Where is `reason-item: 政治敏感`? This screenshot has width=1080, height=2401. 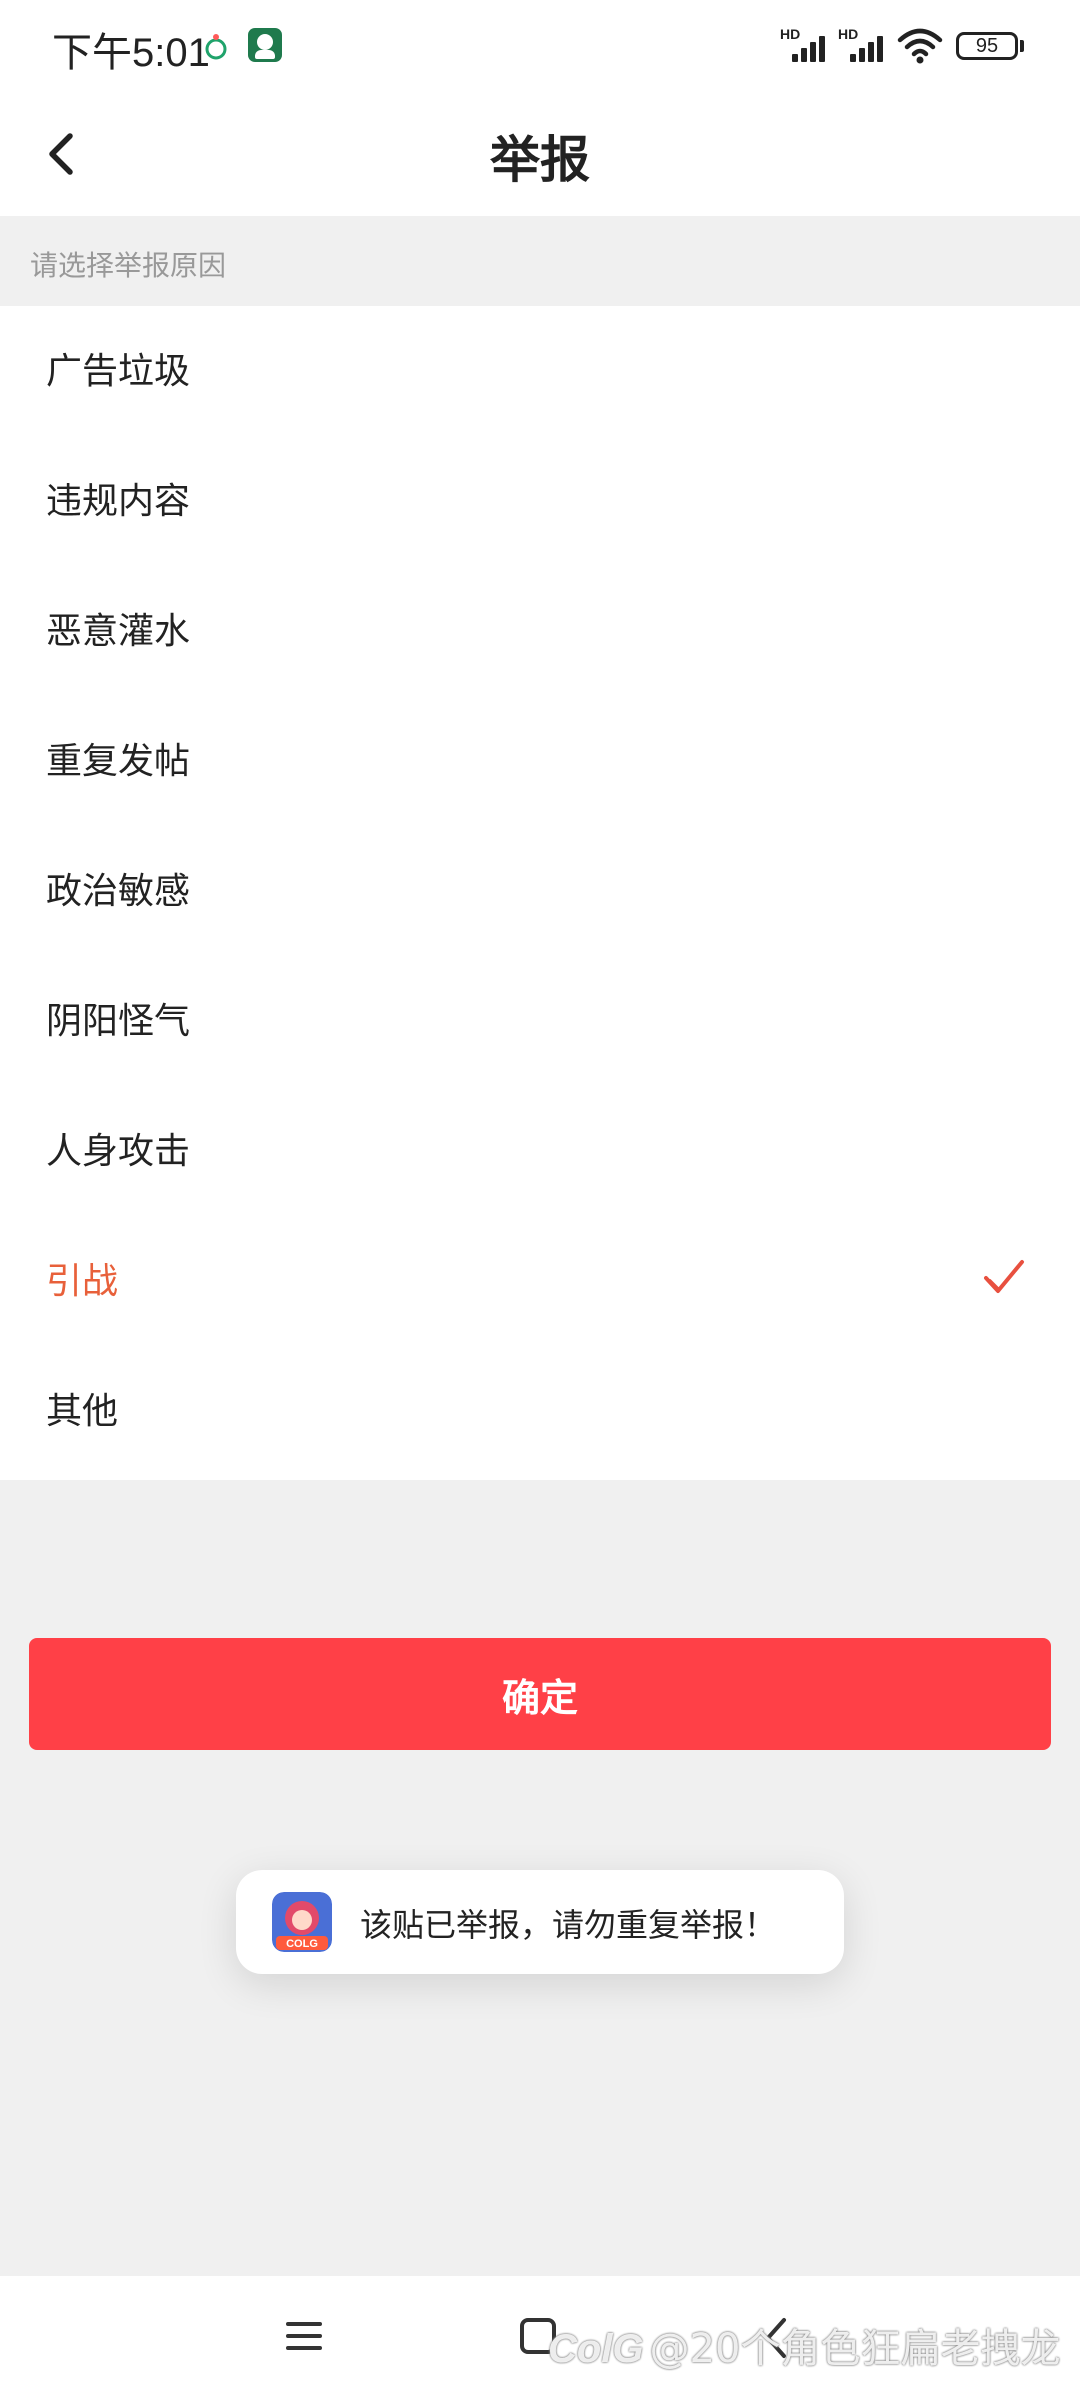 reason-item: 政治敏感 is located at coordinates (540, 891).